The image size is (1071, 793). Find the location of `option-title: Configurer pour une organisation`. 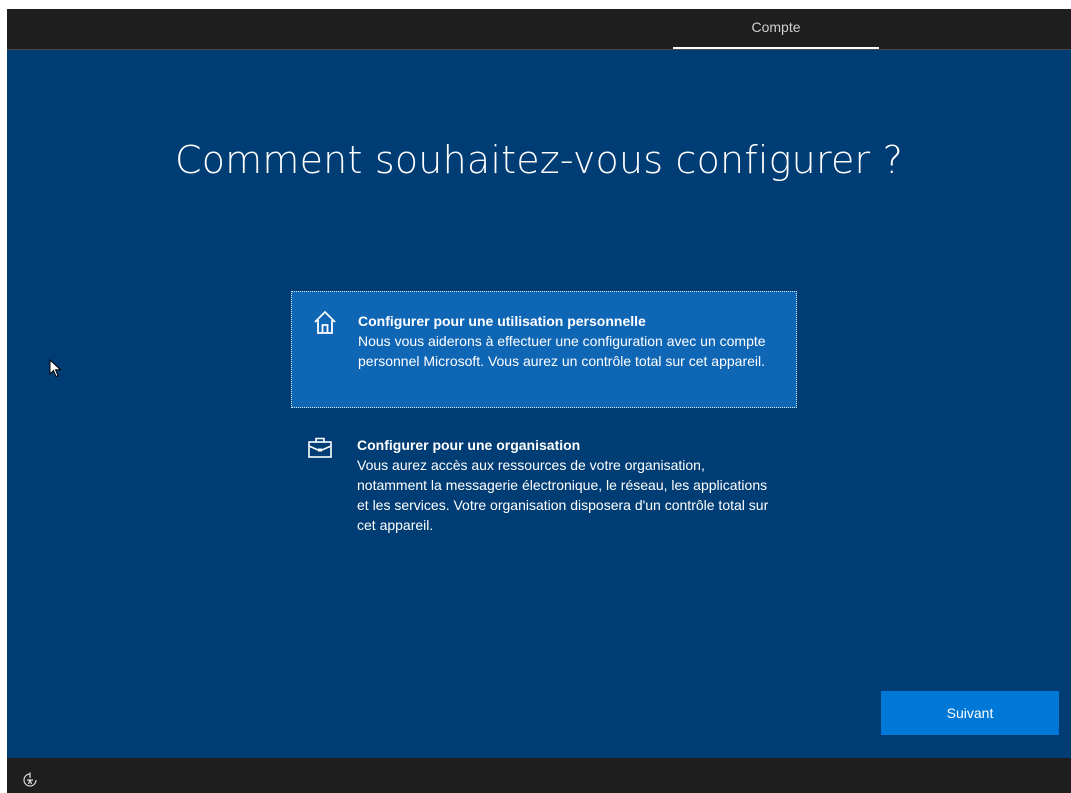

option-title: Configurer pour une organisation is located at coordinates (469, 445).